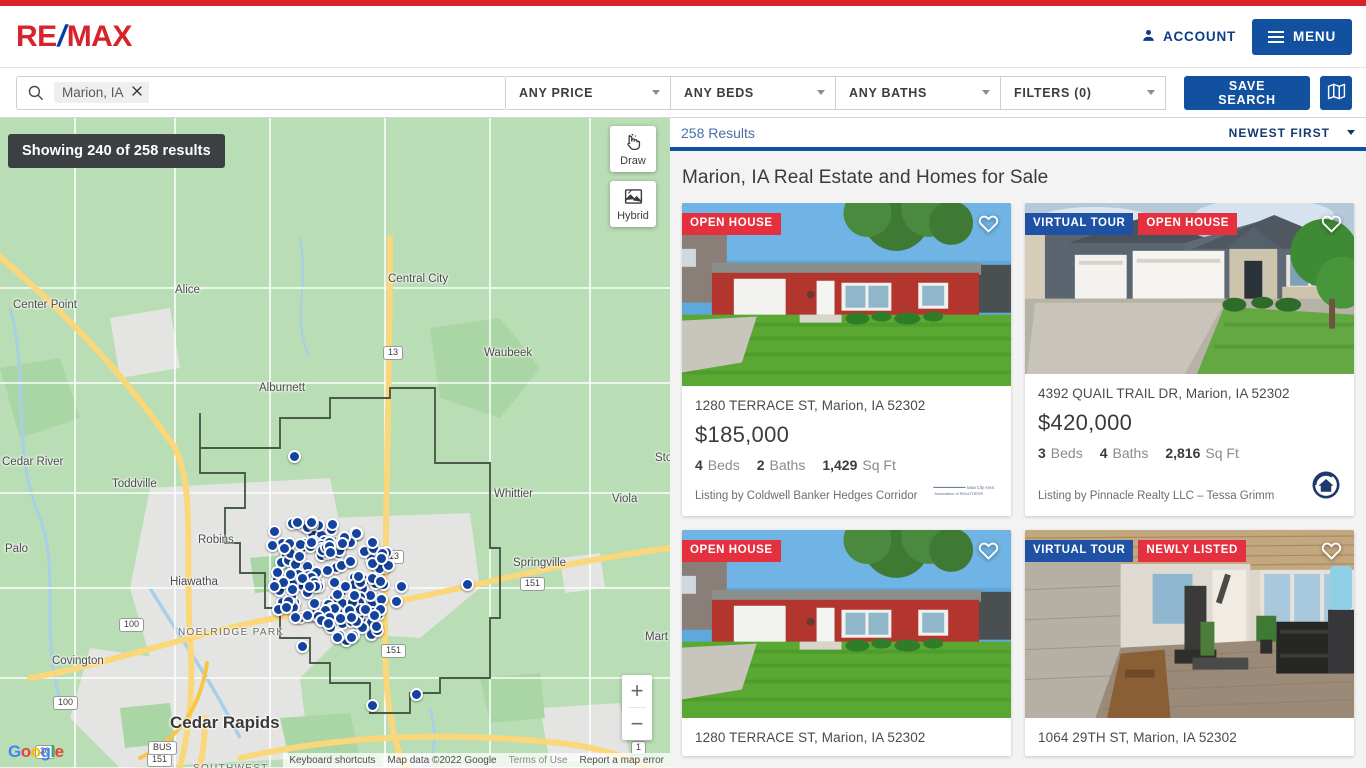  I want to click on sort-dropdown: NEWEST FIRST, so click(1292, 133).